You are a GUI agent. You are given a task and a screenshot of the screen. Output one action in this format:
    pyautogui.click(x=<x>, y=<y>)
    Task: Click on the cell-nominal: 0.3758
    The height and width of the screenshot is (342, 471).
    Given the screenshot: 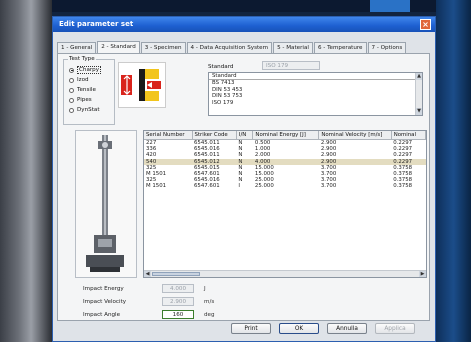 What is the action you would take?
    pyautogui.click(x=403, y=186)
    